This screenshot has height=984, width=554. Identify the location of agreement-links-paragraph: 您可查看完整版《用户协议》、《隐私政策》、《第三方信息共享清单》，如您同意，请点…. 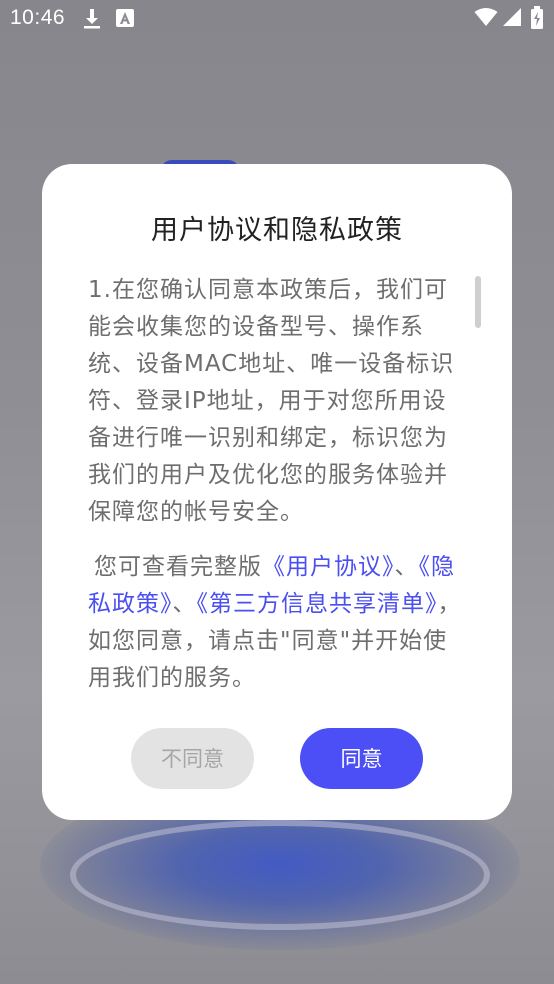
(278, 623).